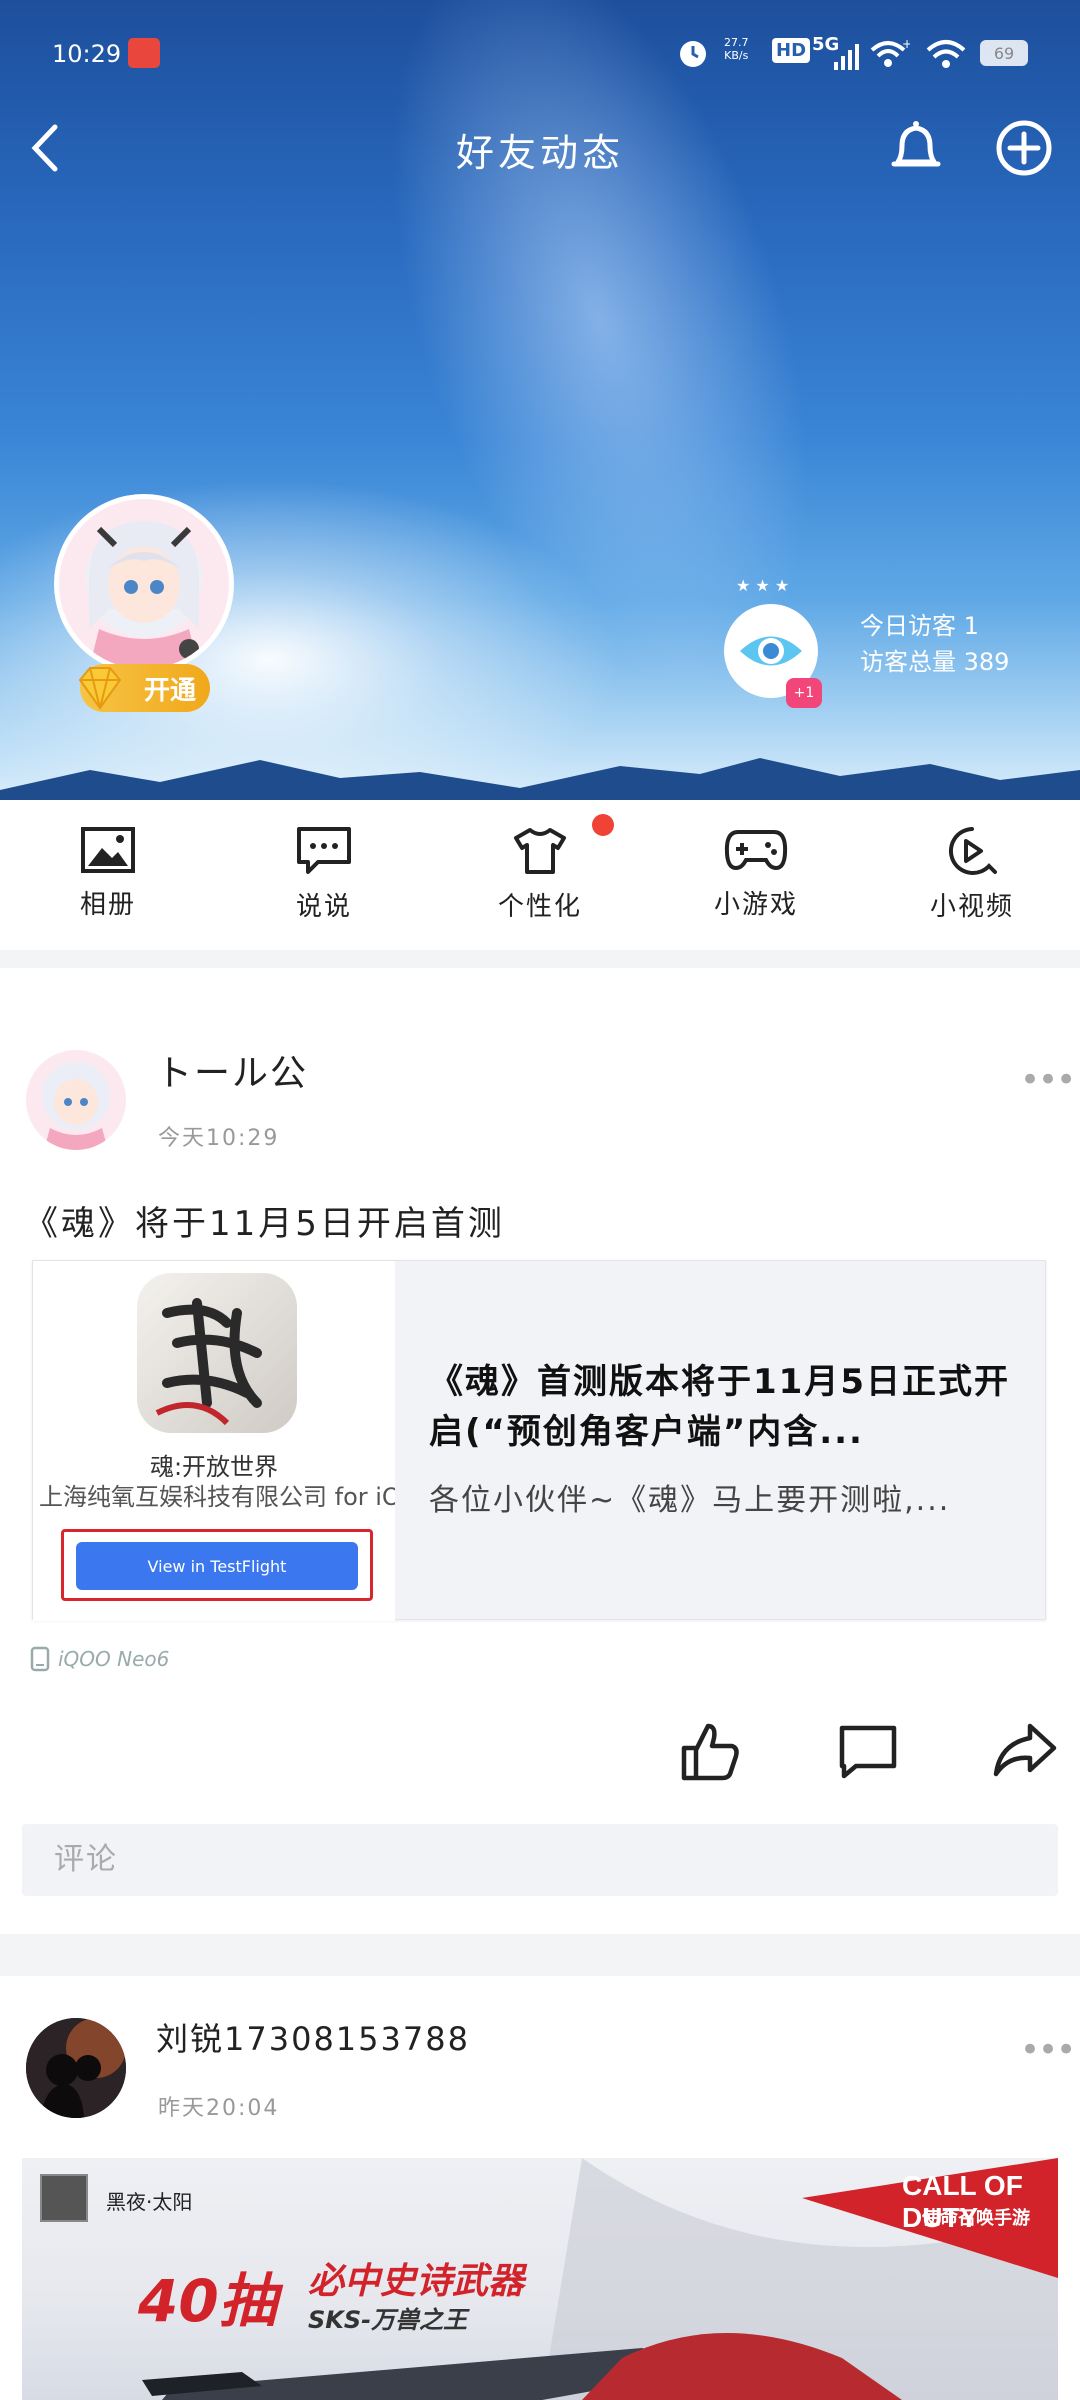  I want to click on video-icon, so click(972, 851).